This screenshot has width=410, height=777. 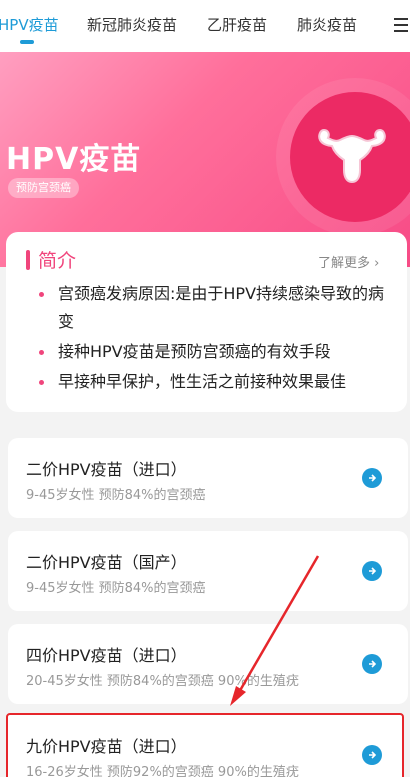 What do you see at coordinates (106, 746) in the screenshot?
I see `vaccine-name: 九价HPV疫苗（进口）` at bounding box center [106, 746].